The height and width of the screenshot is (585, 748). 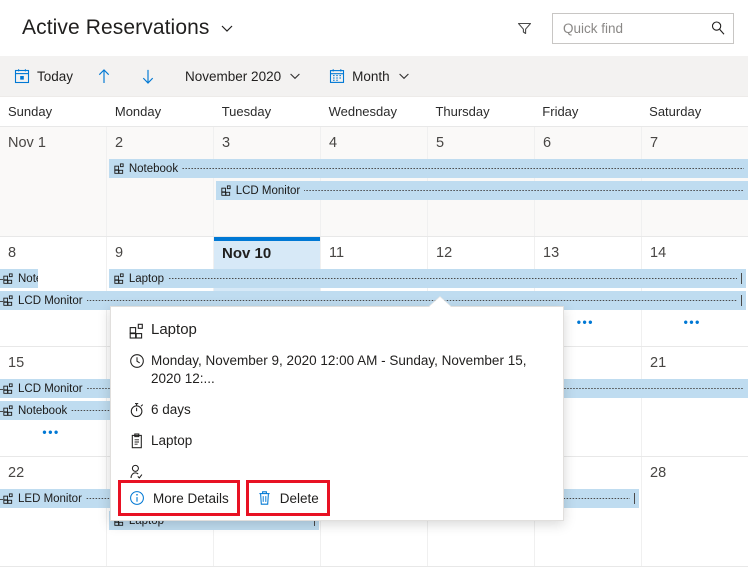 I want to click on stopwatch-icon, so click(x=140, y=410).